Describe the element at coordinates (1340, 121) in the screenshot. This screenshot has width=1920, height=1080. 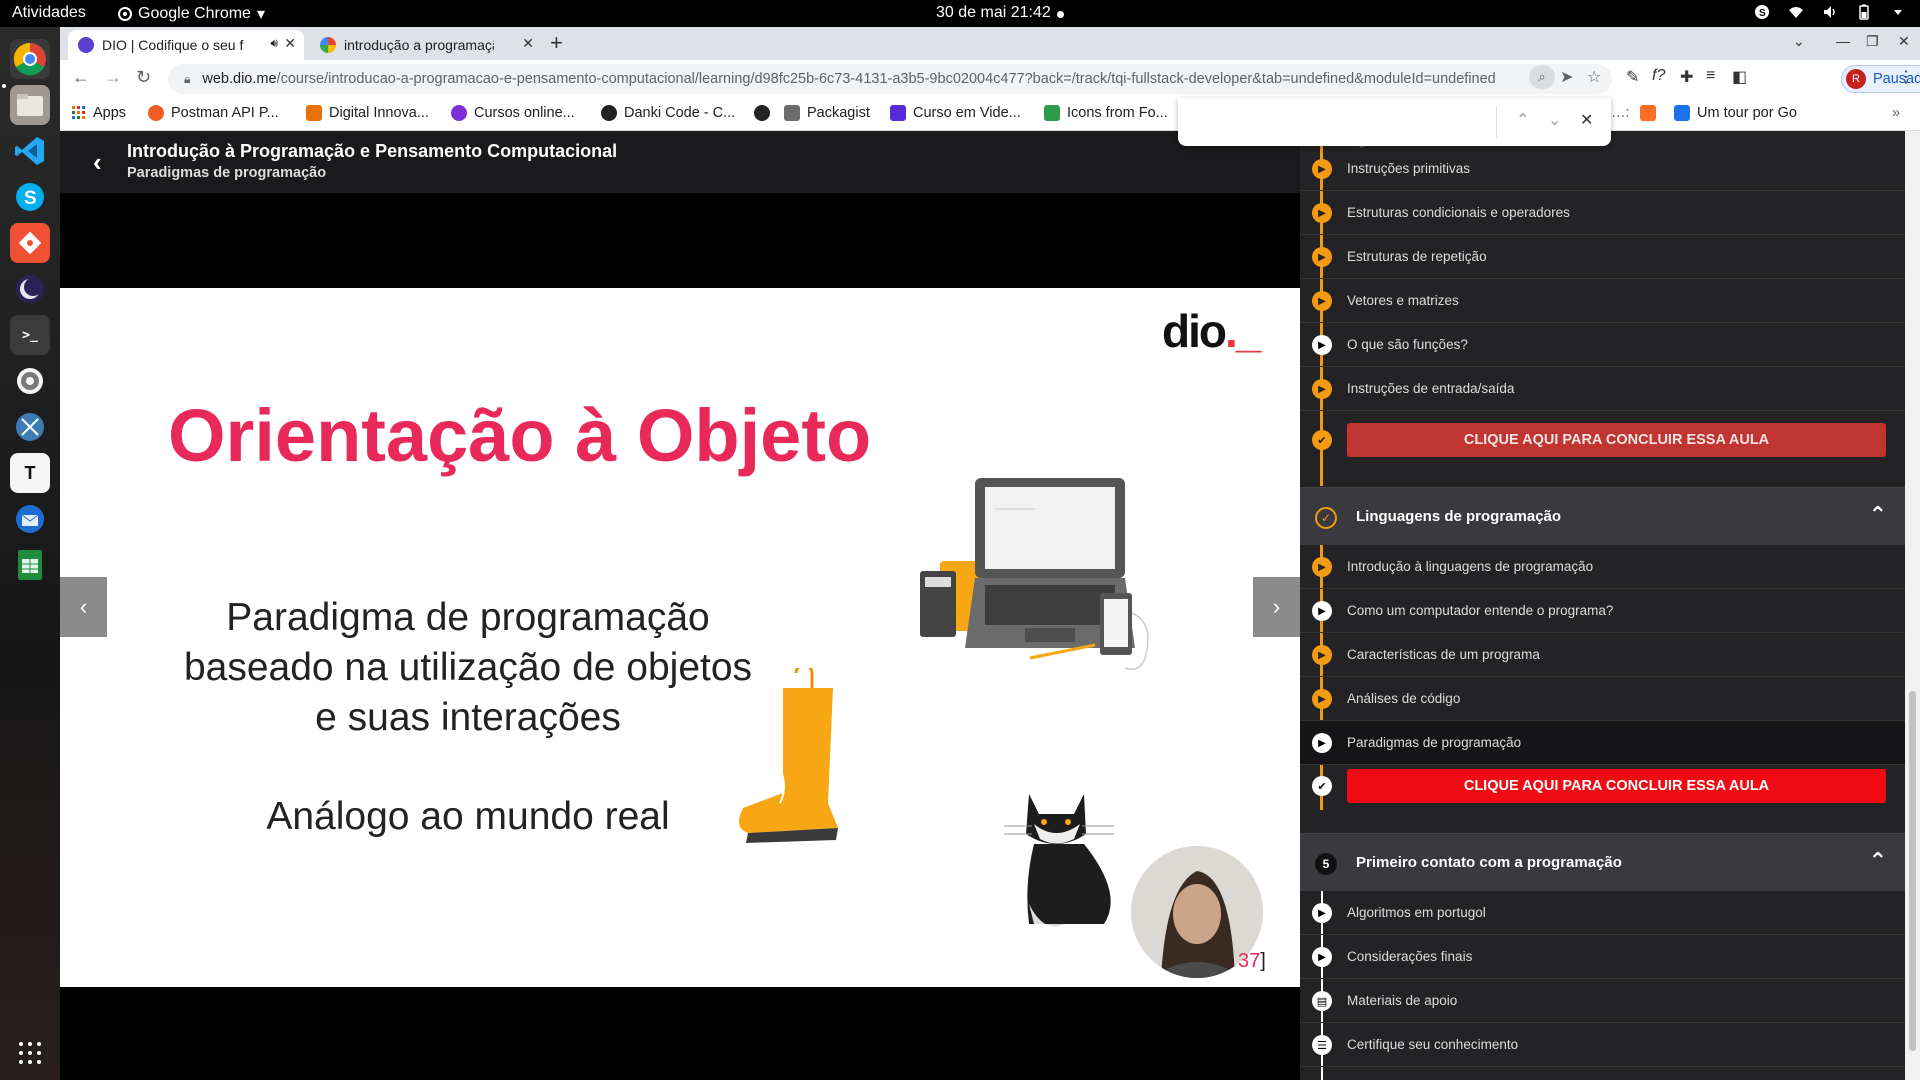
I see `find-input` at that location.